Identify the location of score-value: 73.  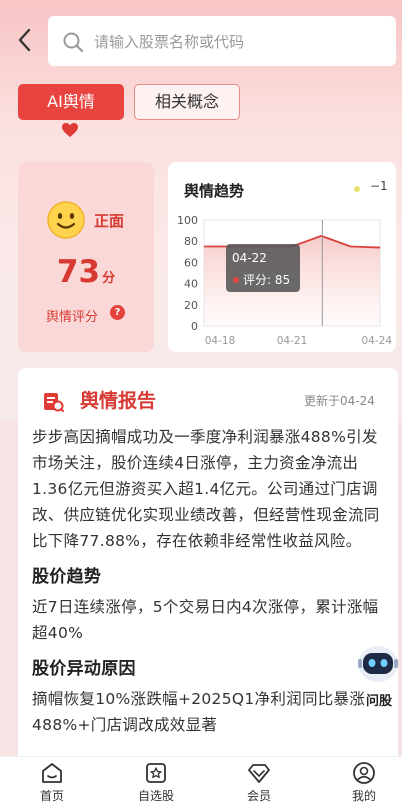
(78, 272).